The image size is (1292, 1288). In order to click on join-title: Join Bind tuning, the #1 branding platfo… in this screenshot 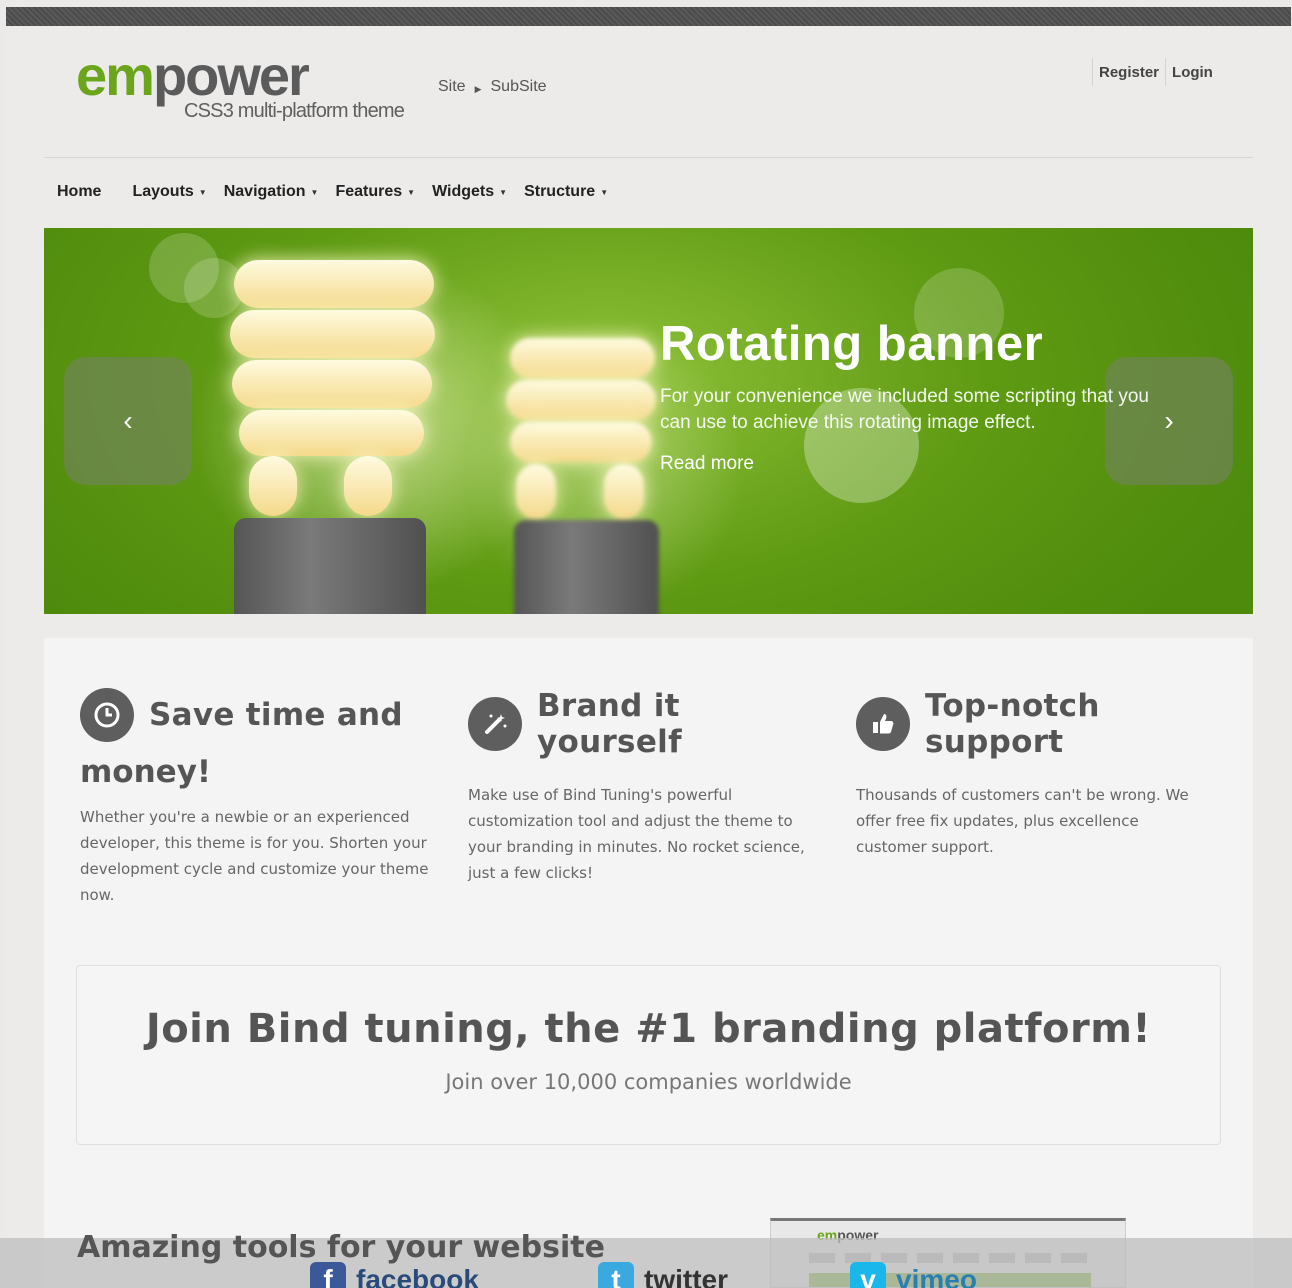, I will do `click(648, 1029)`.